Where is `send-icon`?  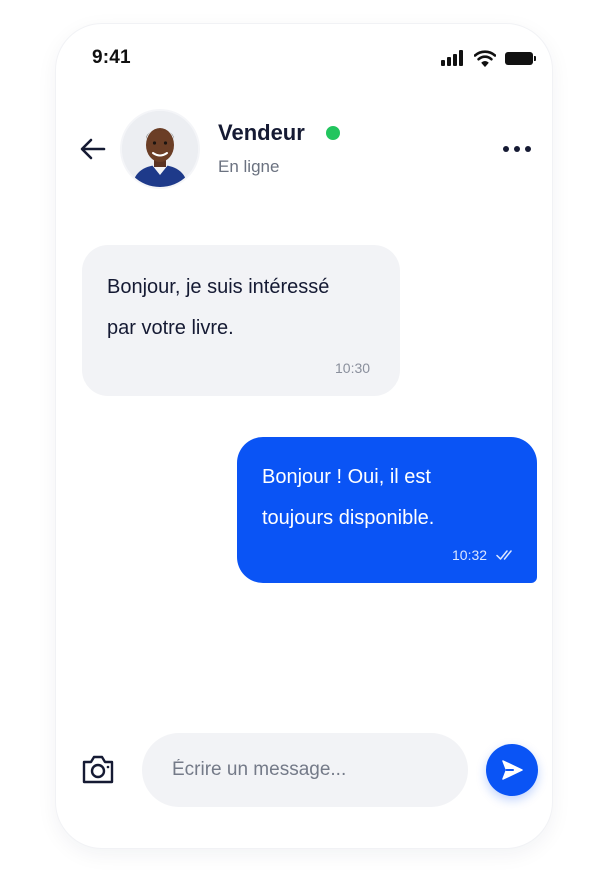 send-icon is located at coordinates (512, 770).